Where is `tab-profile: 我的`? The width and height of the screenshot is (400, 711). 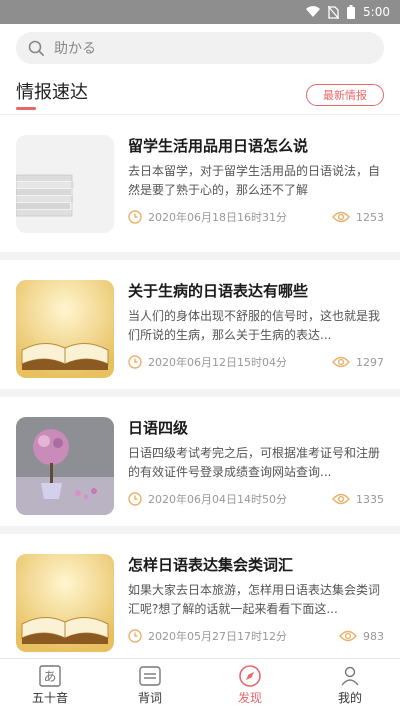 tab-profile: 我的 is located at coordinates (350, 685).